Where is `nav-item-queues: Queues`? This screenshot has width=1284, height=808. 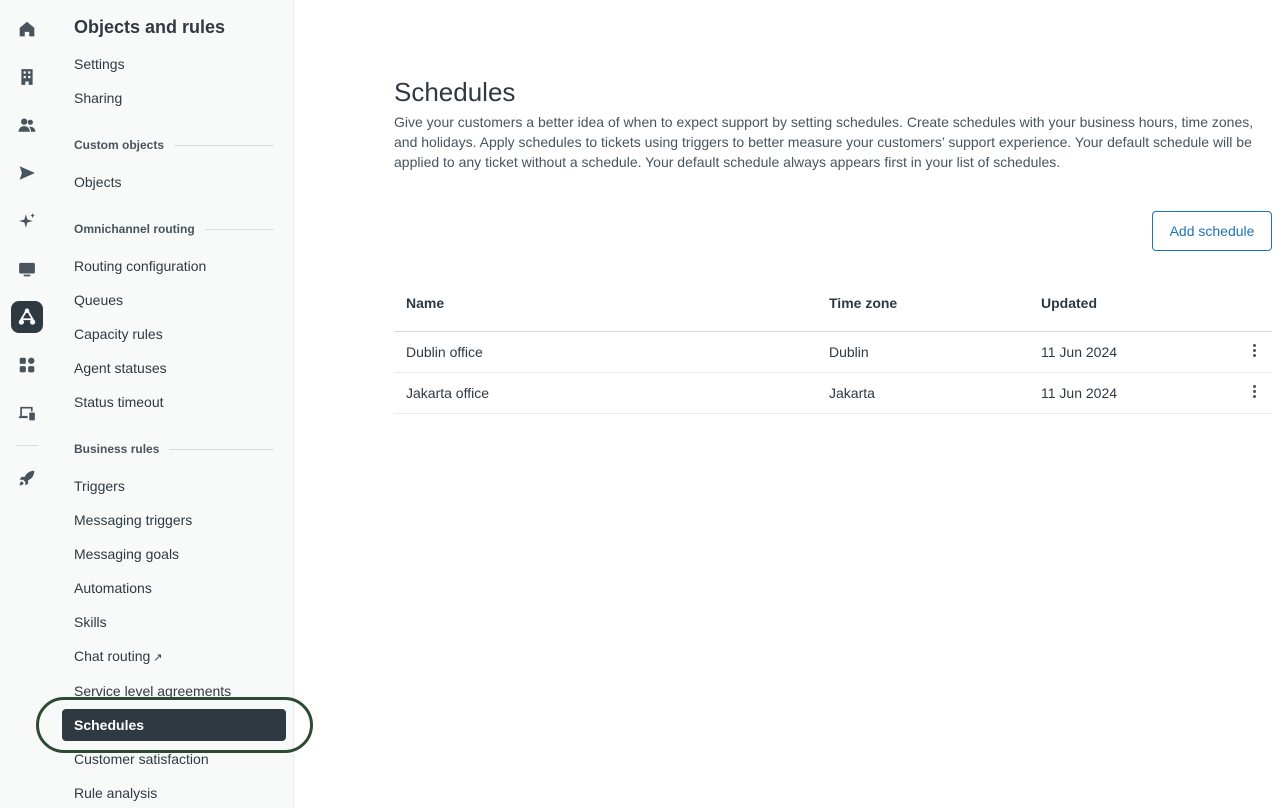 nav-item-queues: Queues is located at coordinates (98, 300).